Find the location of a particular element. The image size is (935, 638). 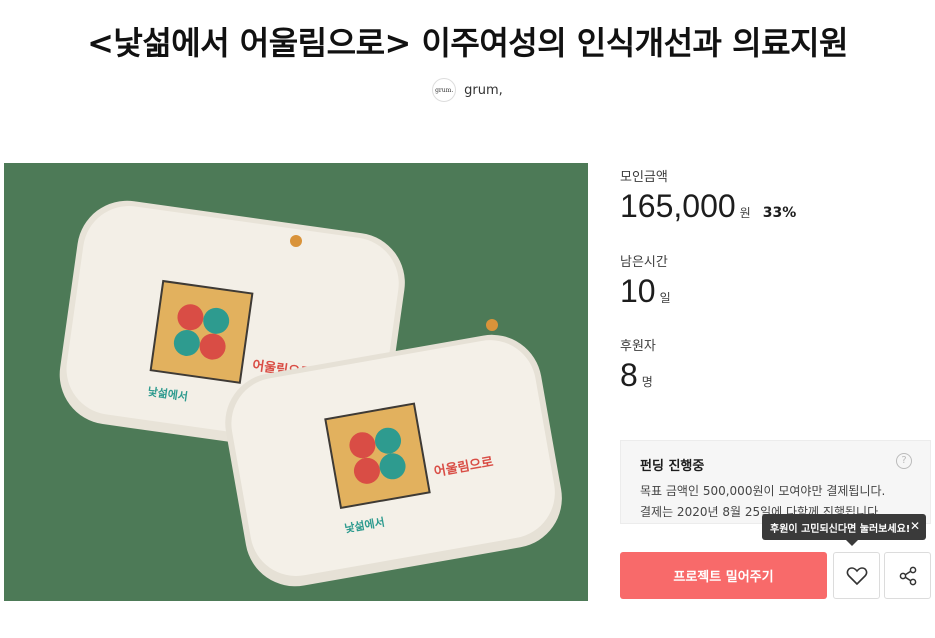

creator-name: grum, is located at coordinates (483, 90).